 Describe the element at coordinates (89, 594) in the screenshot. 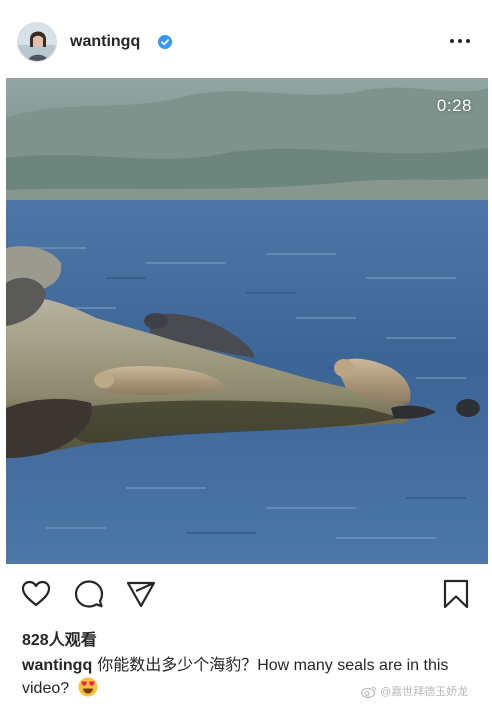

I see `comment-bubble-icon` at that location.